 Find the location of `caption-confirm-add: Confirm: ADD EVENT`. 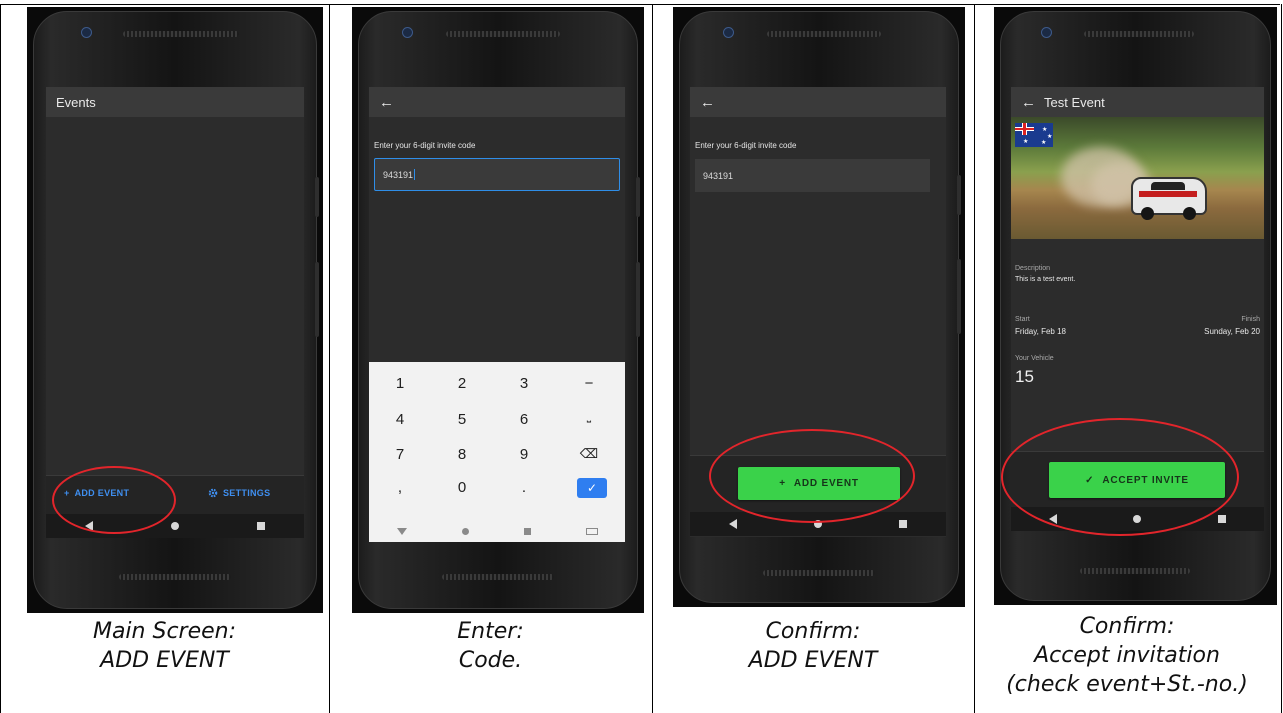

caption-confirm-add: Confirm: ADD EVENT is located at coordinates (813, 646).